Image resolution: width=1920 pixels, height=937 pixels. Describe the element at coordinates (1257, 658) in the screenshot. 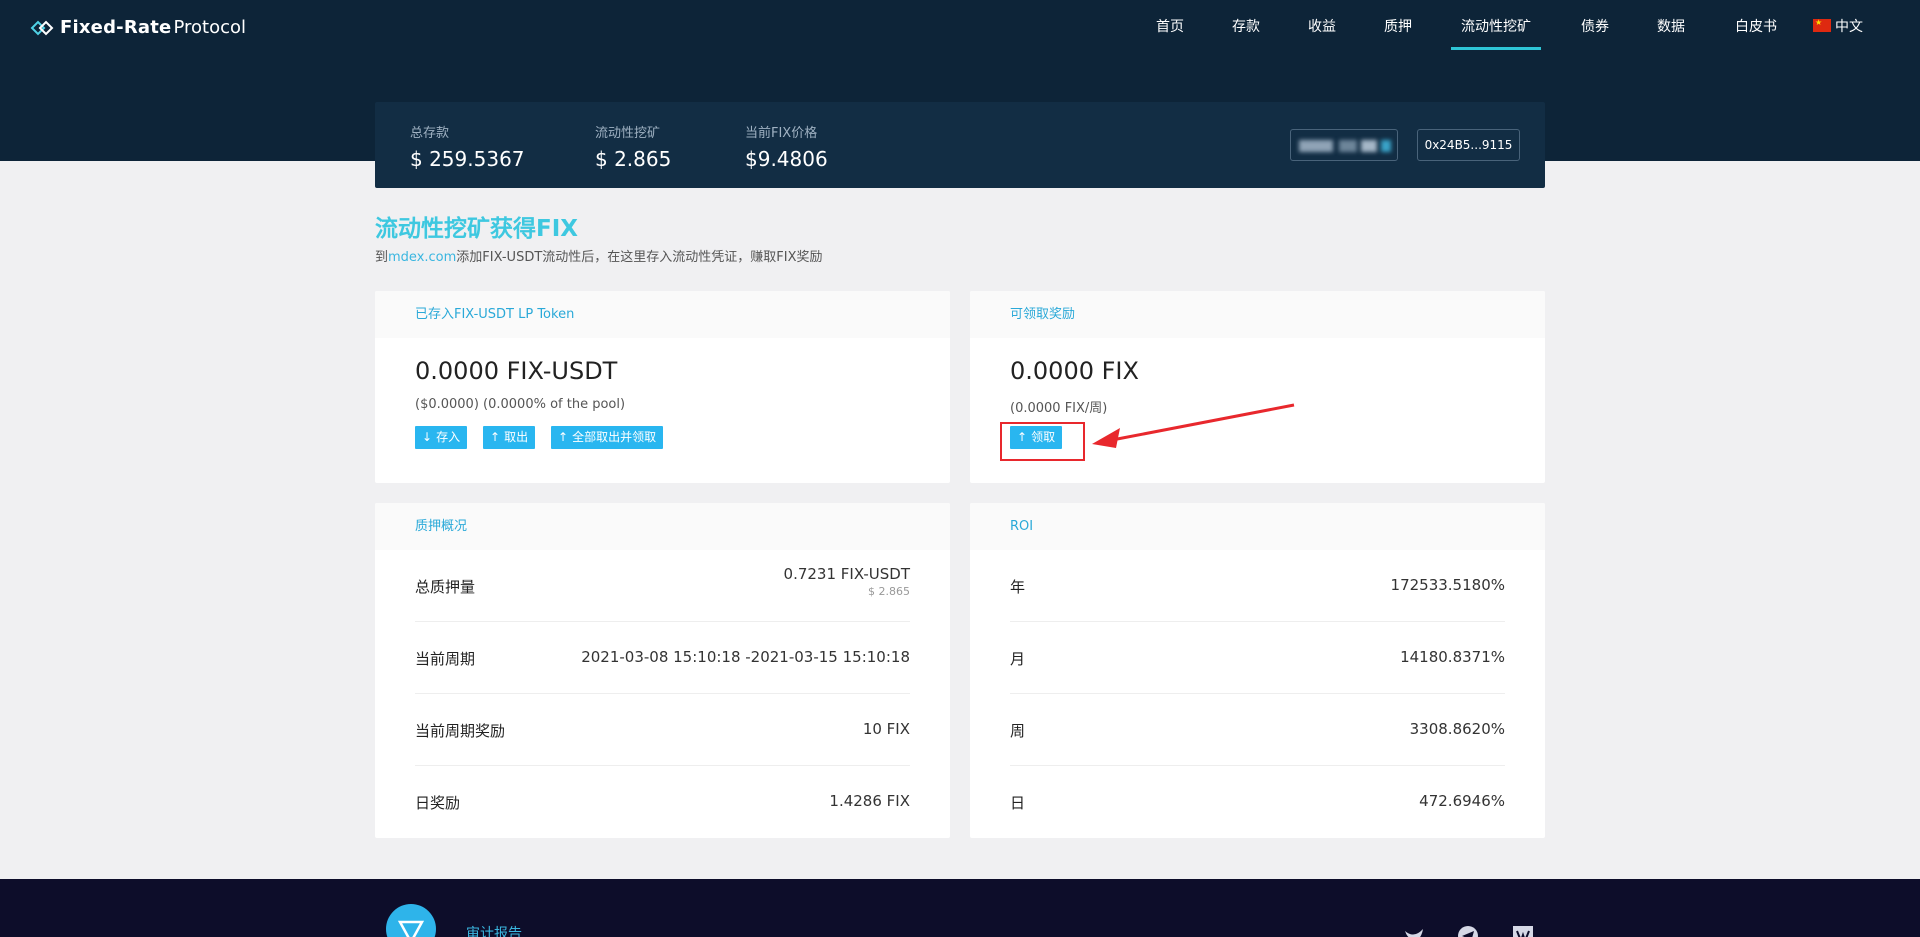

I see `roi-row-month: 月 14180.8371%` at that location.